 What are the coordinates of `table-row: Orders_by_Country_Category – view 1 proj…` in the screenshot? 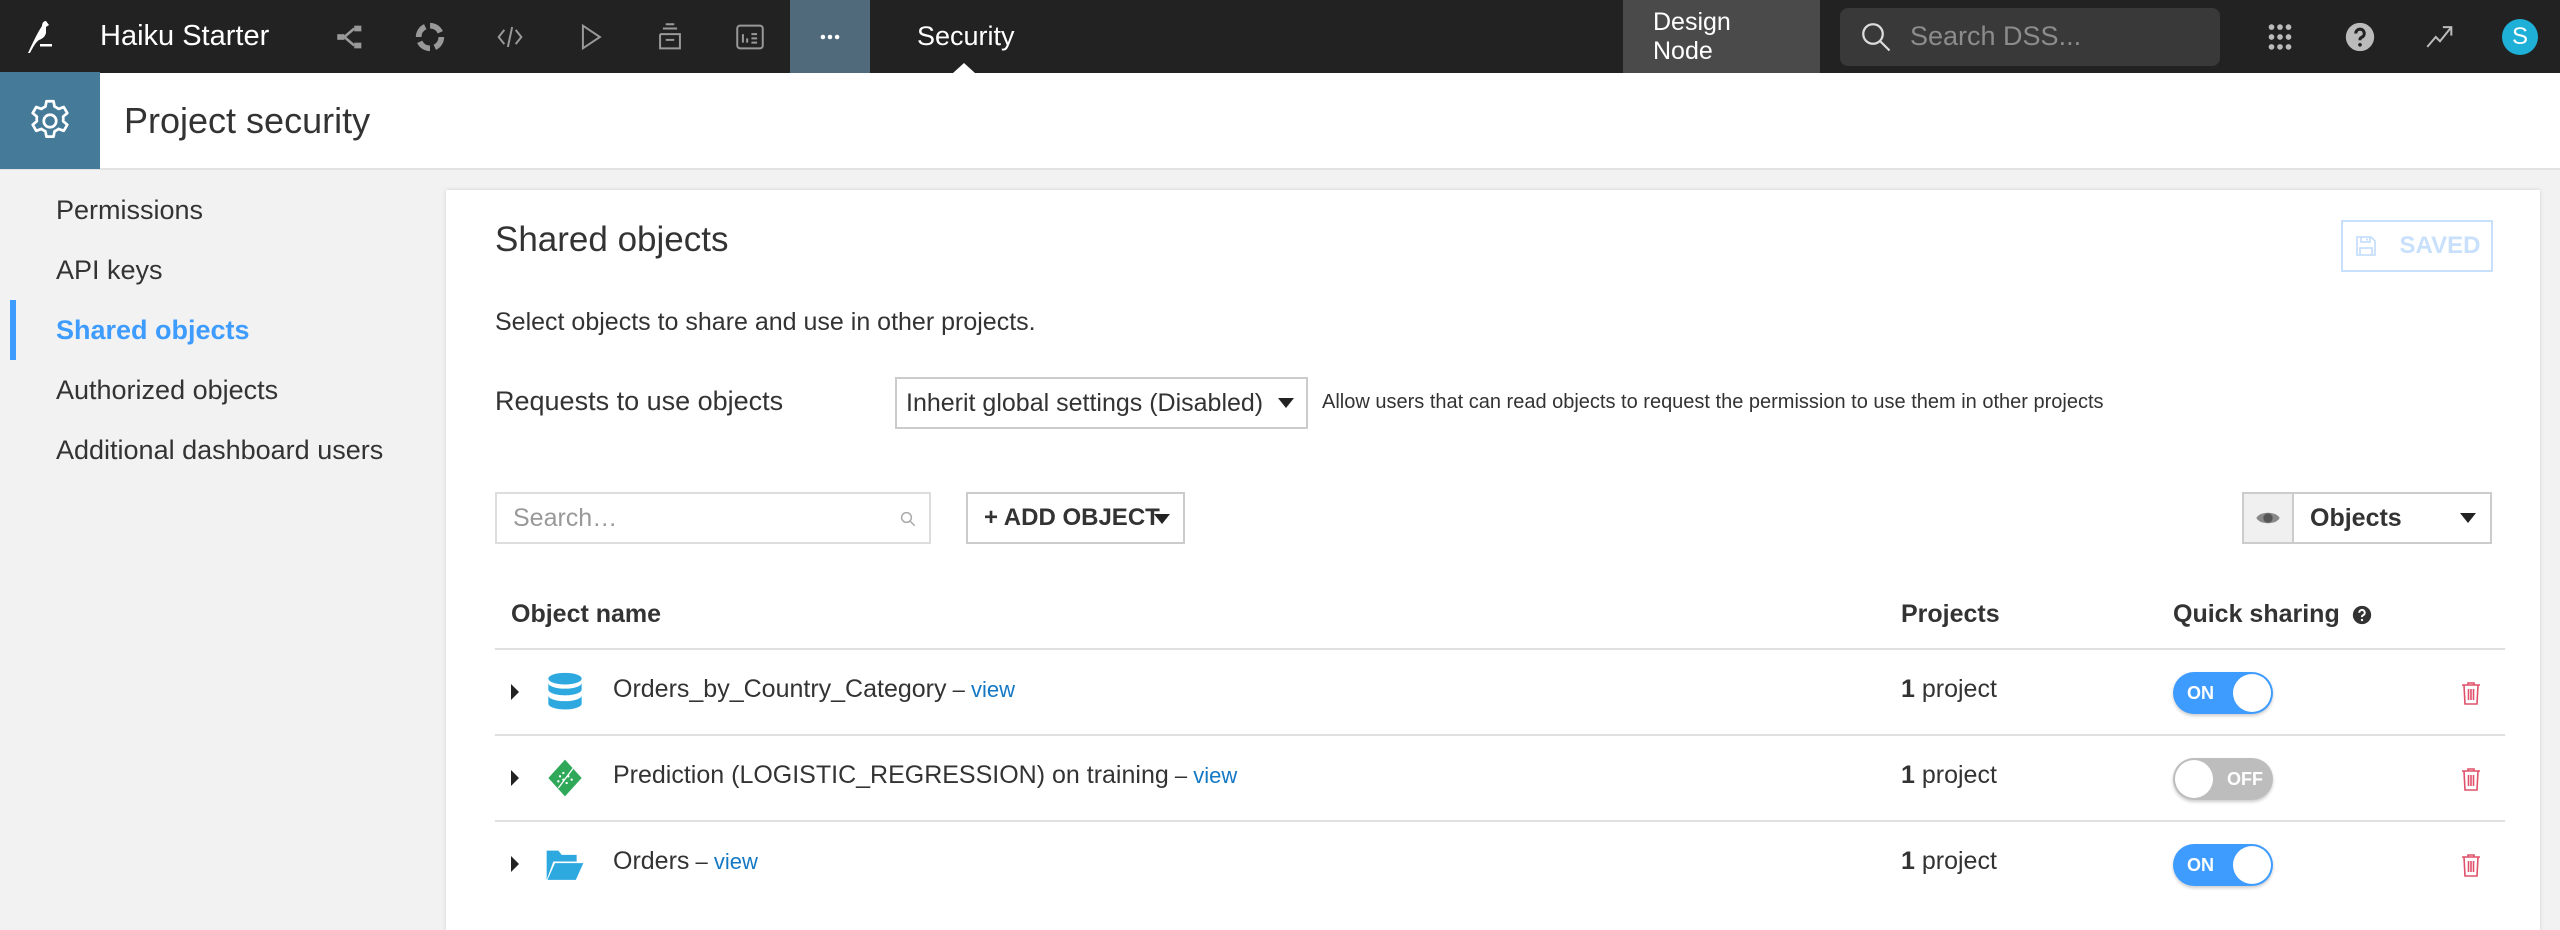 It's located at (1500, 693).